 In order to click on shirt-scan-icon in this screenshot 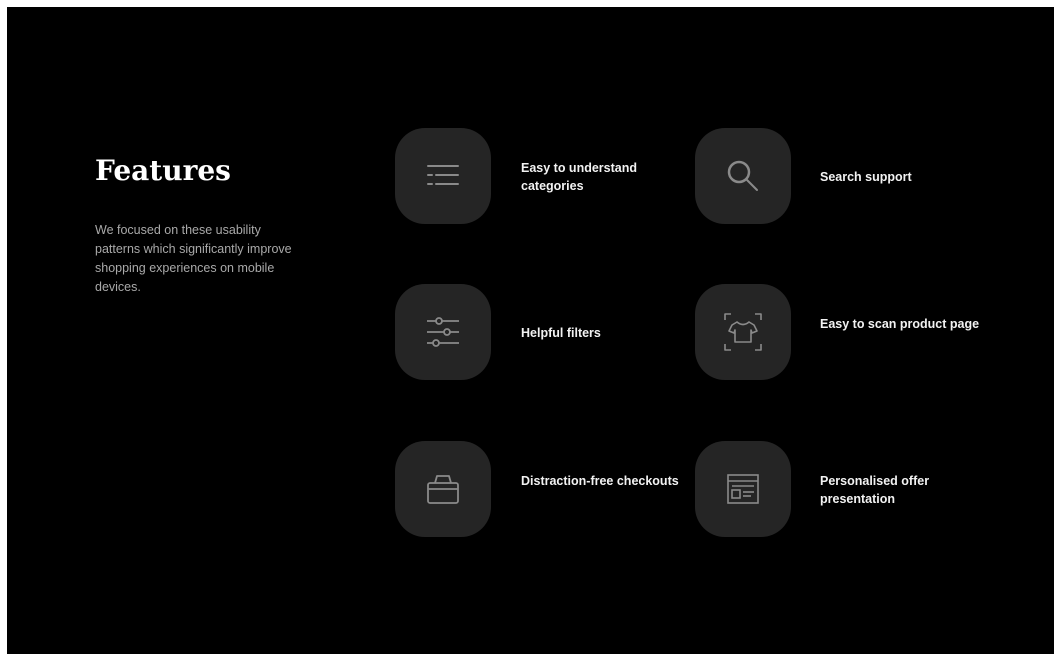, I will do `click(743, 332)`.